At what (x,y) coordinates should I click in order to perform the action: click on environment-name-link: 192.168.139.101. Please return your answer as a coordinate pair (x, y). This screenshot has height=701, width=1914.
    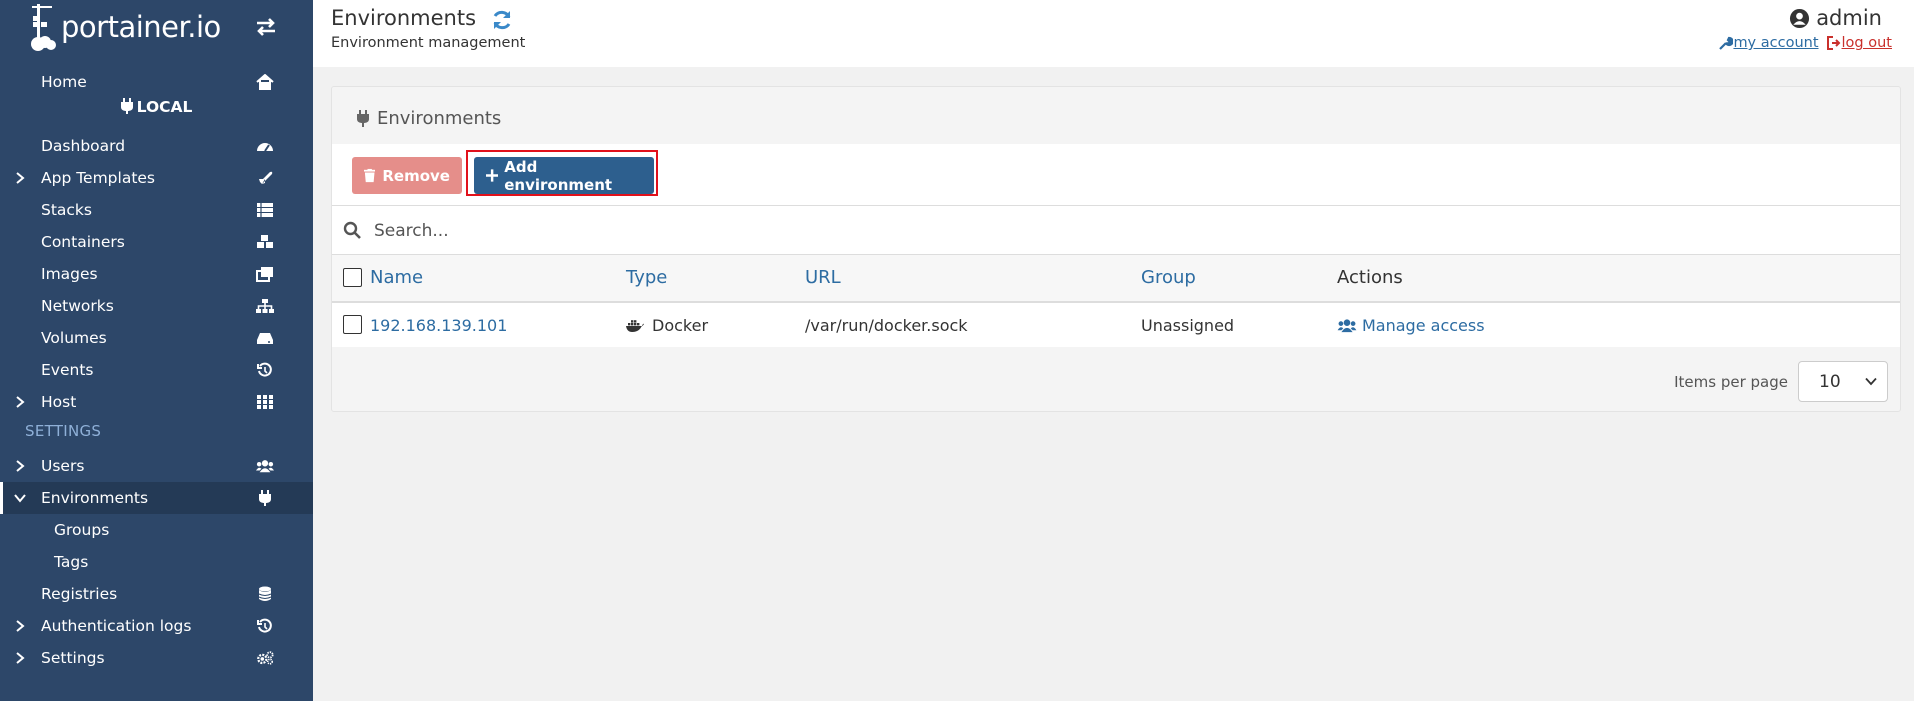
    Looking at the image, I should click on (438, 325).